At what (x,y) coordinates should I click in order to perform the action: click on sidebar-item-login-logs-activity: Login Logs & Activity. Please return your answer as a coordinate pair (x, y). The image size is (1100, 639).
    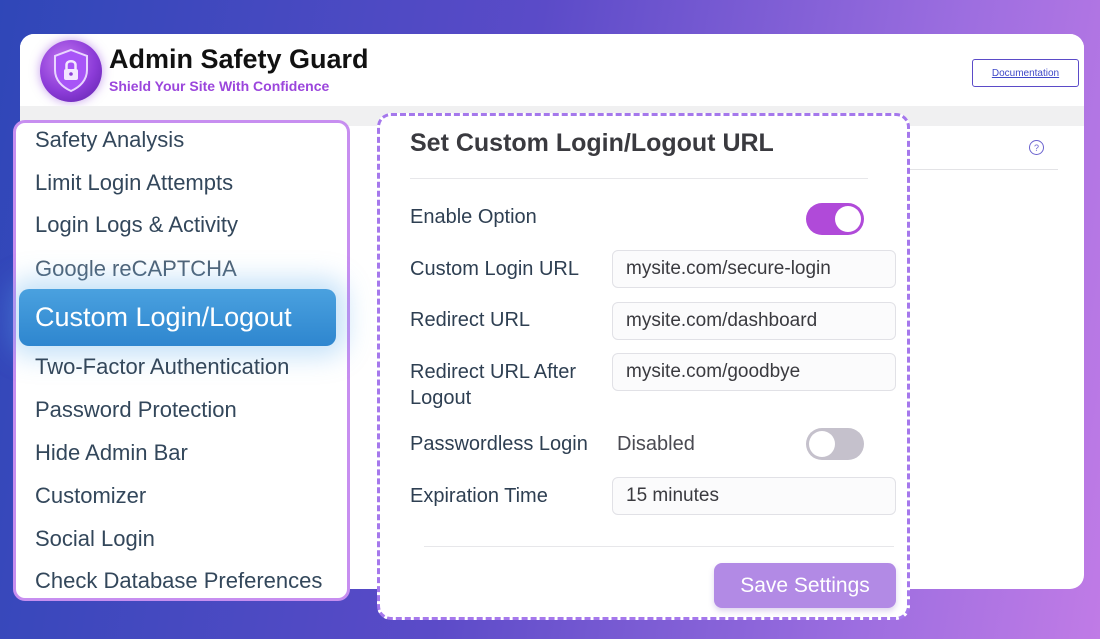
    Looking at the image, I should click on (136, 225).